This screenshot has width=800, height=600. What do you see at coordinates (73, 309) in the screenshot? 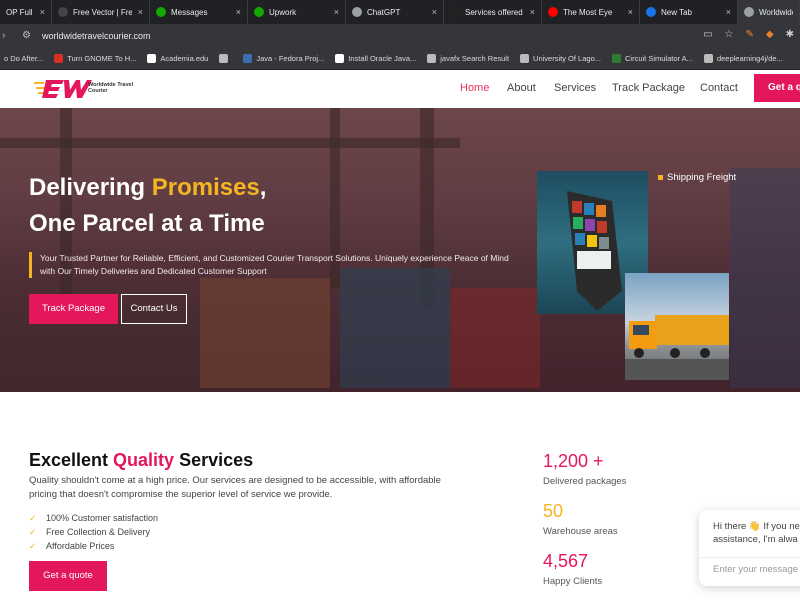
I see `track-package-button: Track Package` at bounding box center [73, 309].